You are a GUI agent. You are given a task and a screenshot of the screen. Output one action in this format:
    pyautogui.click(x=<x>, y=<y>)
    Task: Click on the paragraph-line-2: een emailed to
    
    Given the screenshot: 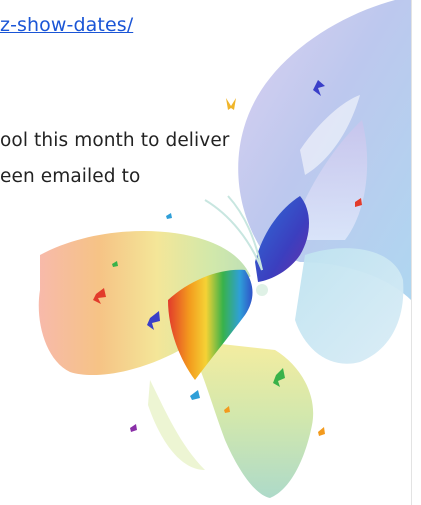 What is the action you would take?
    pyautogui.click(x=70, y=176)
    